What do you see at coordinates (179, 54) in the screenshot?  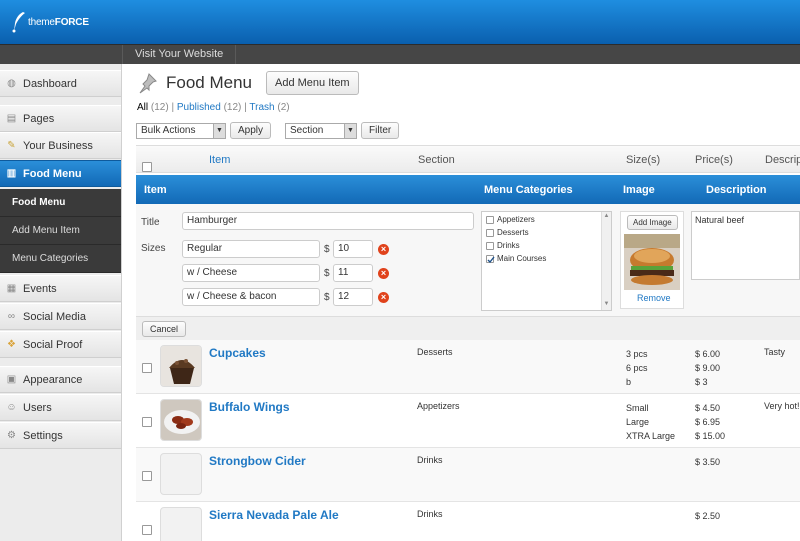 I see `visit-website-link: Visit Your Website` at bounding box center [179, 54].